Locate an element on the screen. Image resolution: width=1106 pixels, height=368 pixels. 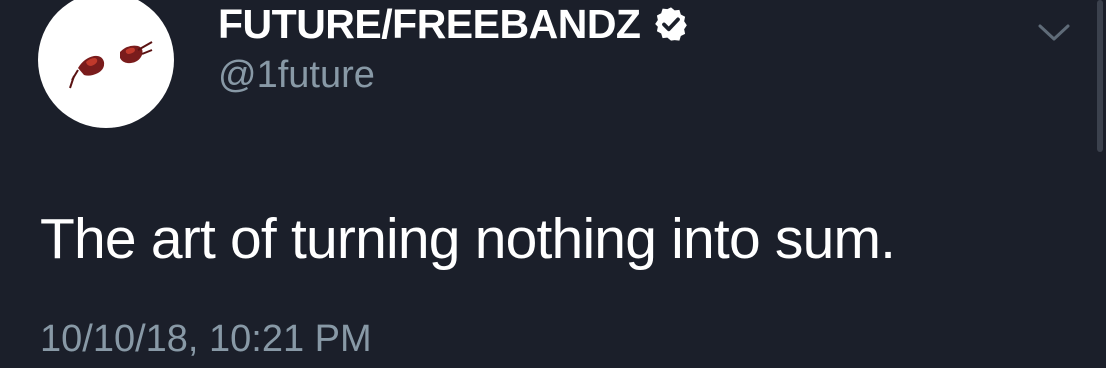
display-name: FUTURE/FREEBANDZ is located at coordinates (429, 24).